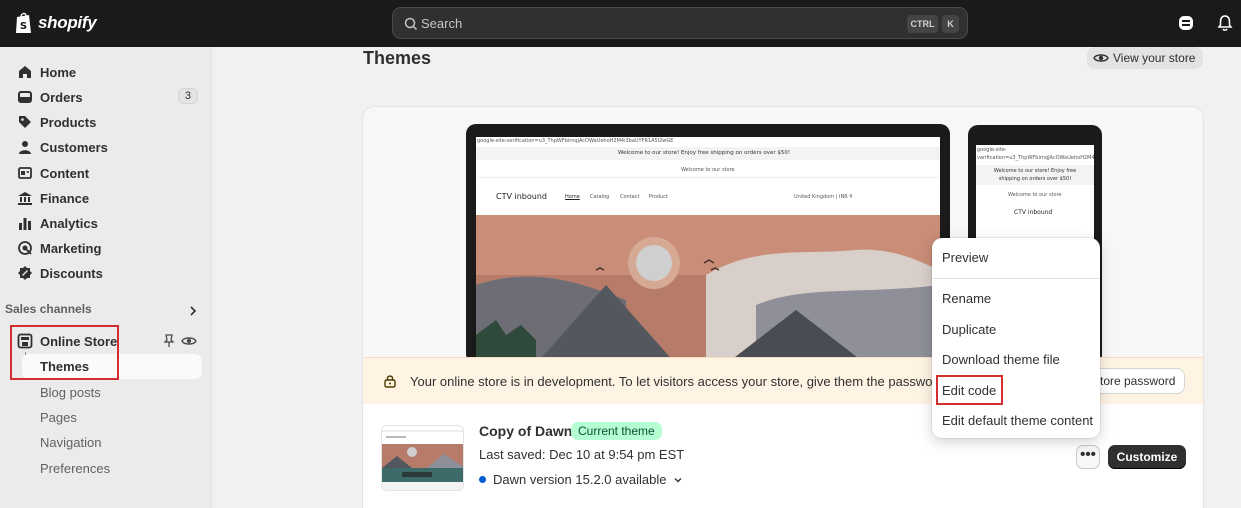 This screenshot has width=1241, height=508. What do you see at coordinates (61, 97) in the screenshot?
I see `sidebar-item-label: Orders` at bounding box center [61, 97].